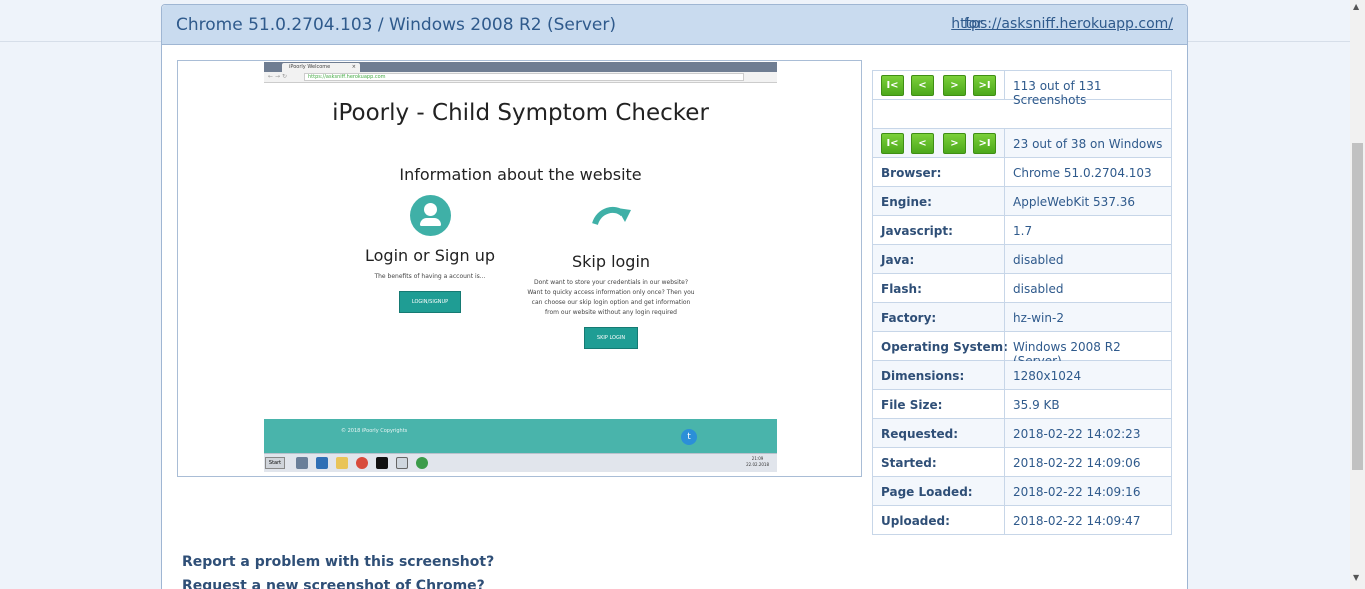 The width and height of the screenshot is (1365, 589). What do you see at coordinates (430, 215) in the screenshot?
I see `user-icon` at bounding box center [430, 215].